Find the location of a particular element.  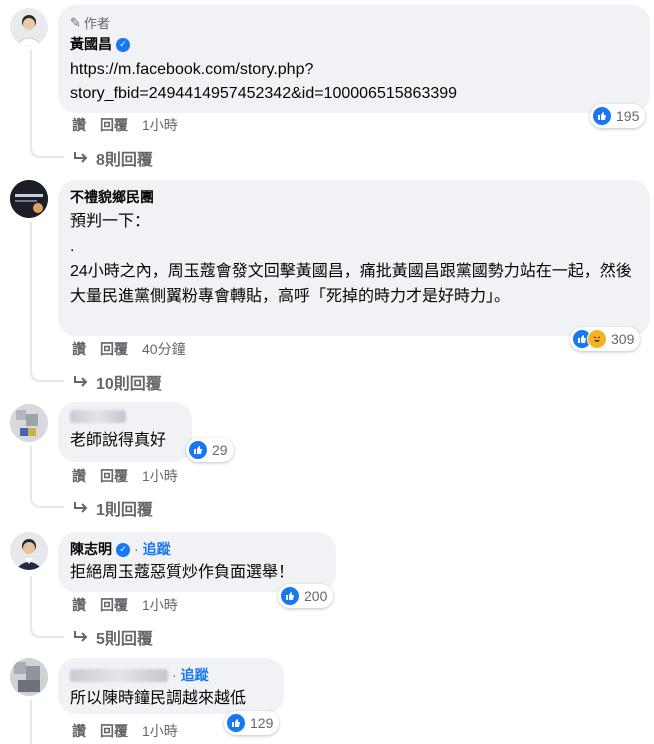

replies-label: 5則回覆 is located at coordinates (124, 639).